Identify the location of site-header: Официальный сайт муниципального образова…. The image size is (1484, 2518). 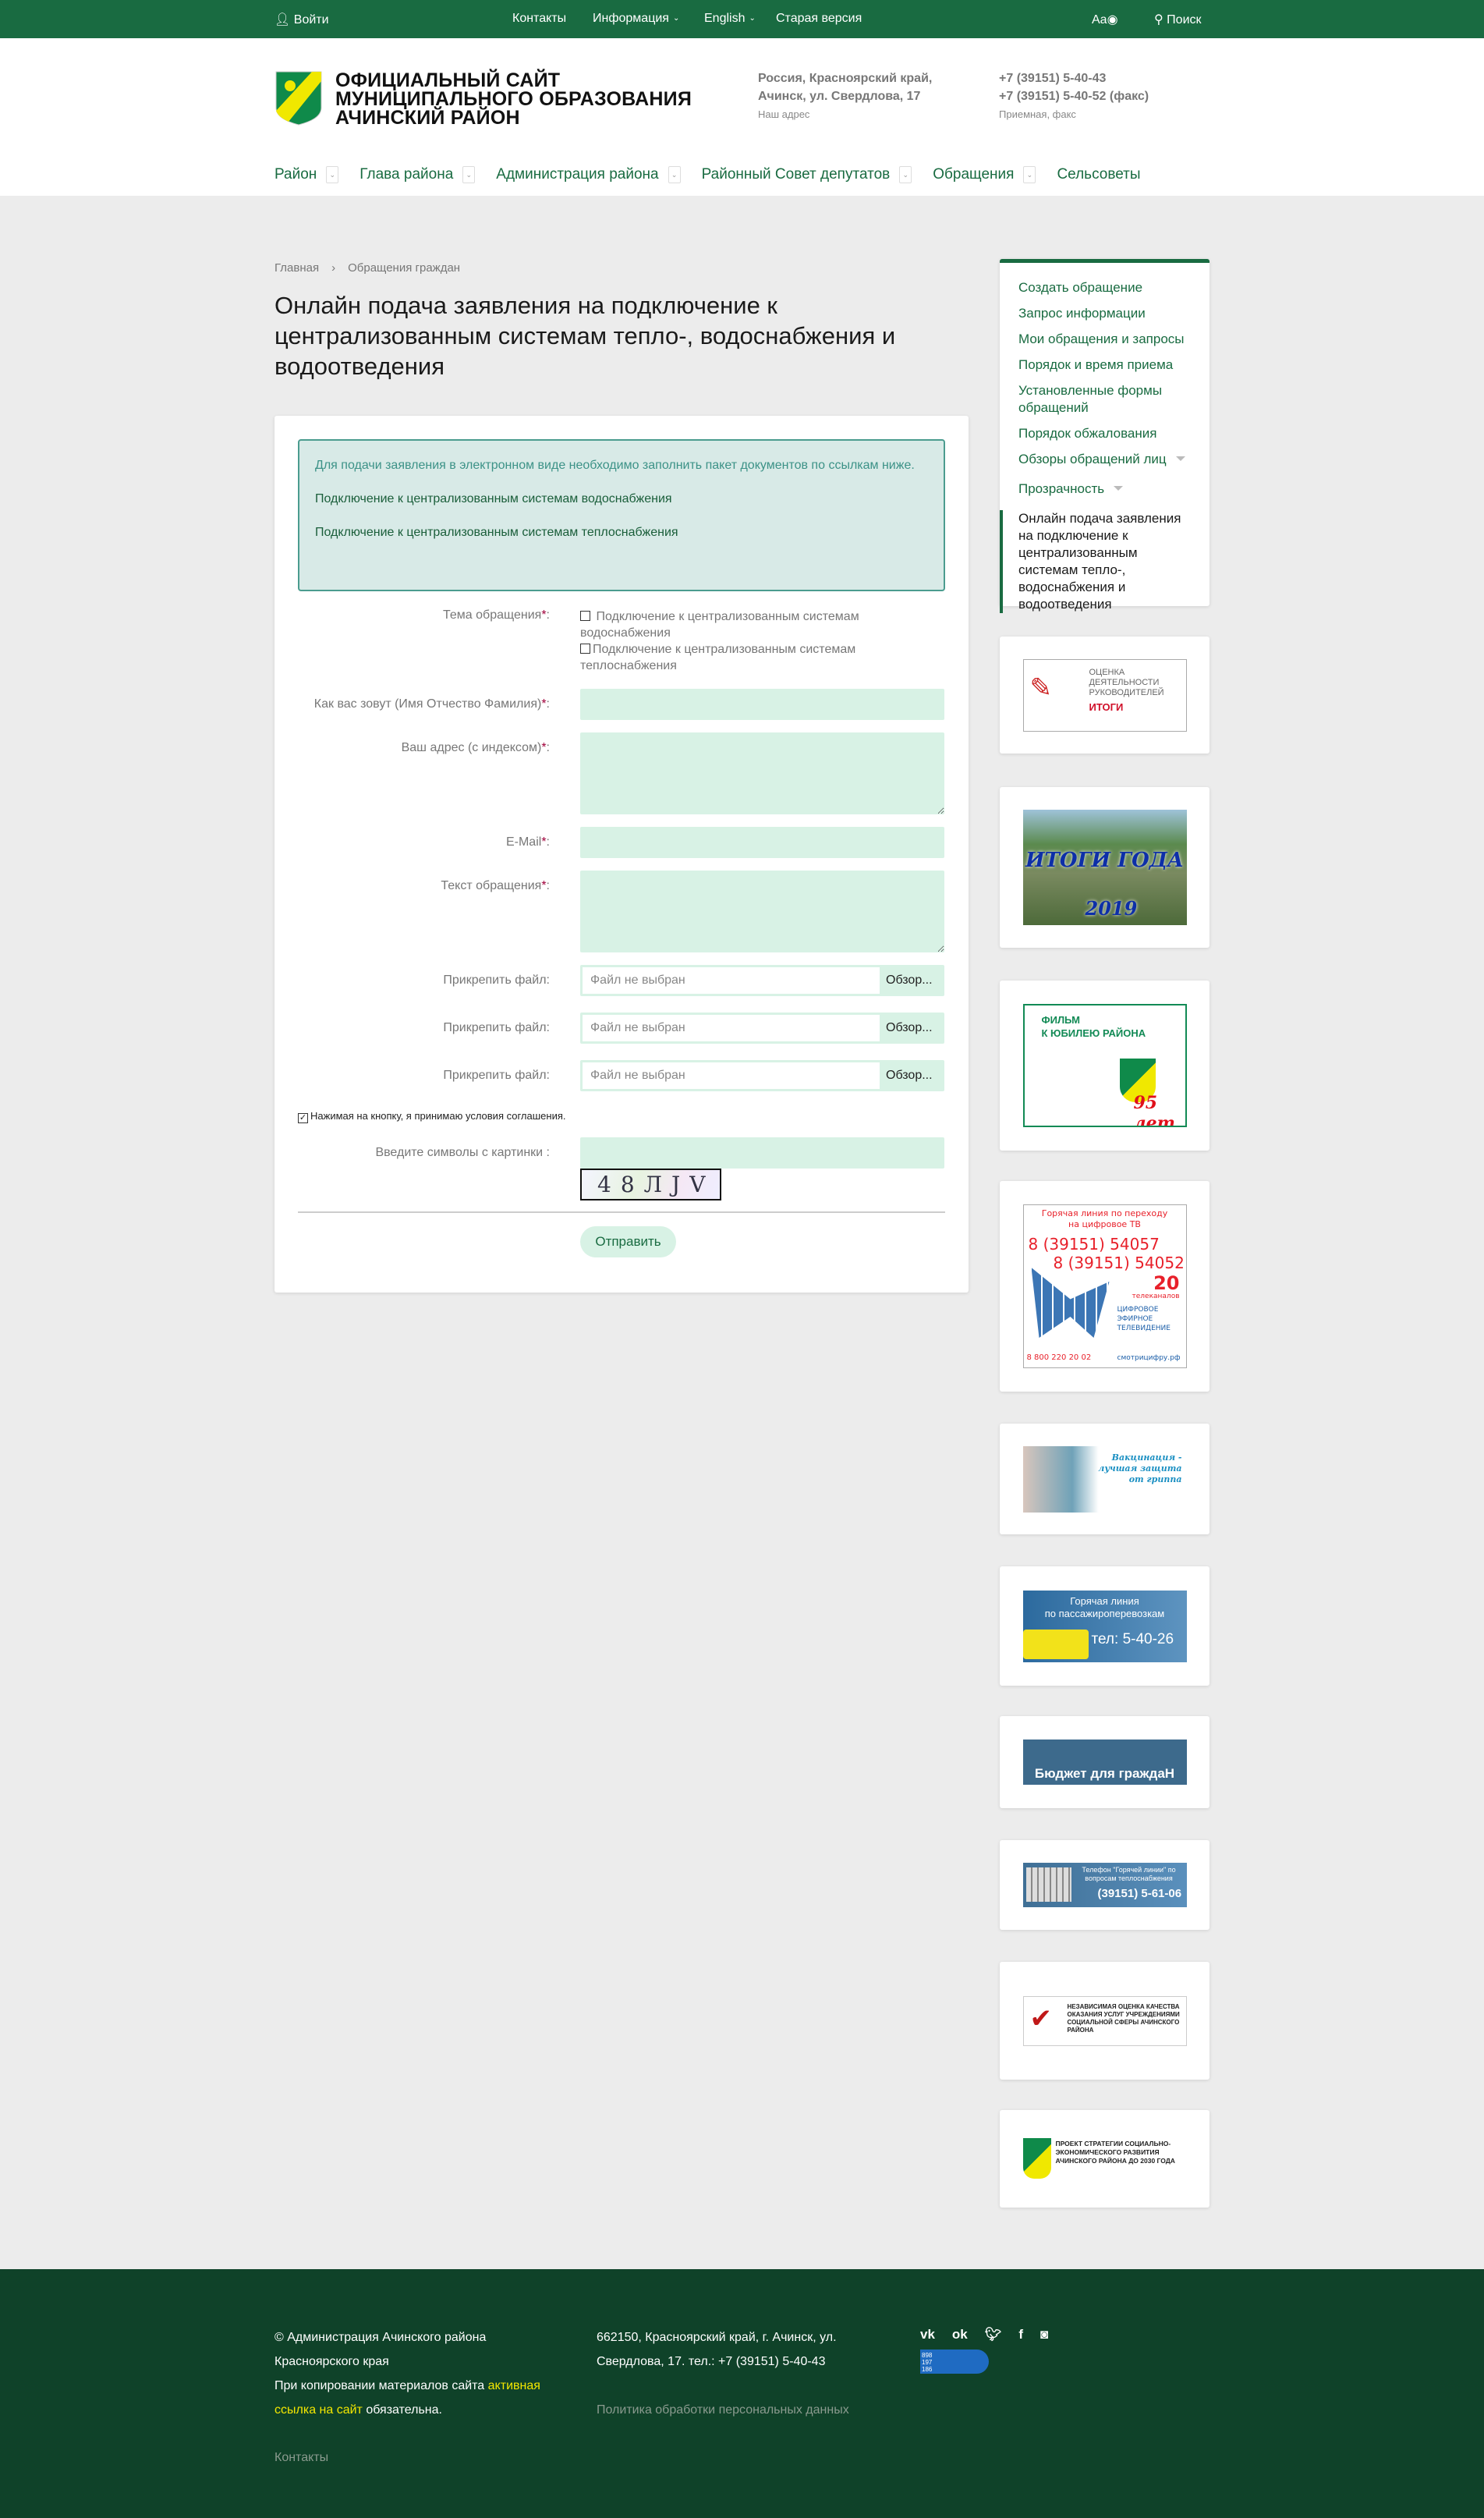
(742, 117).